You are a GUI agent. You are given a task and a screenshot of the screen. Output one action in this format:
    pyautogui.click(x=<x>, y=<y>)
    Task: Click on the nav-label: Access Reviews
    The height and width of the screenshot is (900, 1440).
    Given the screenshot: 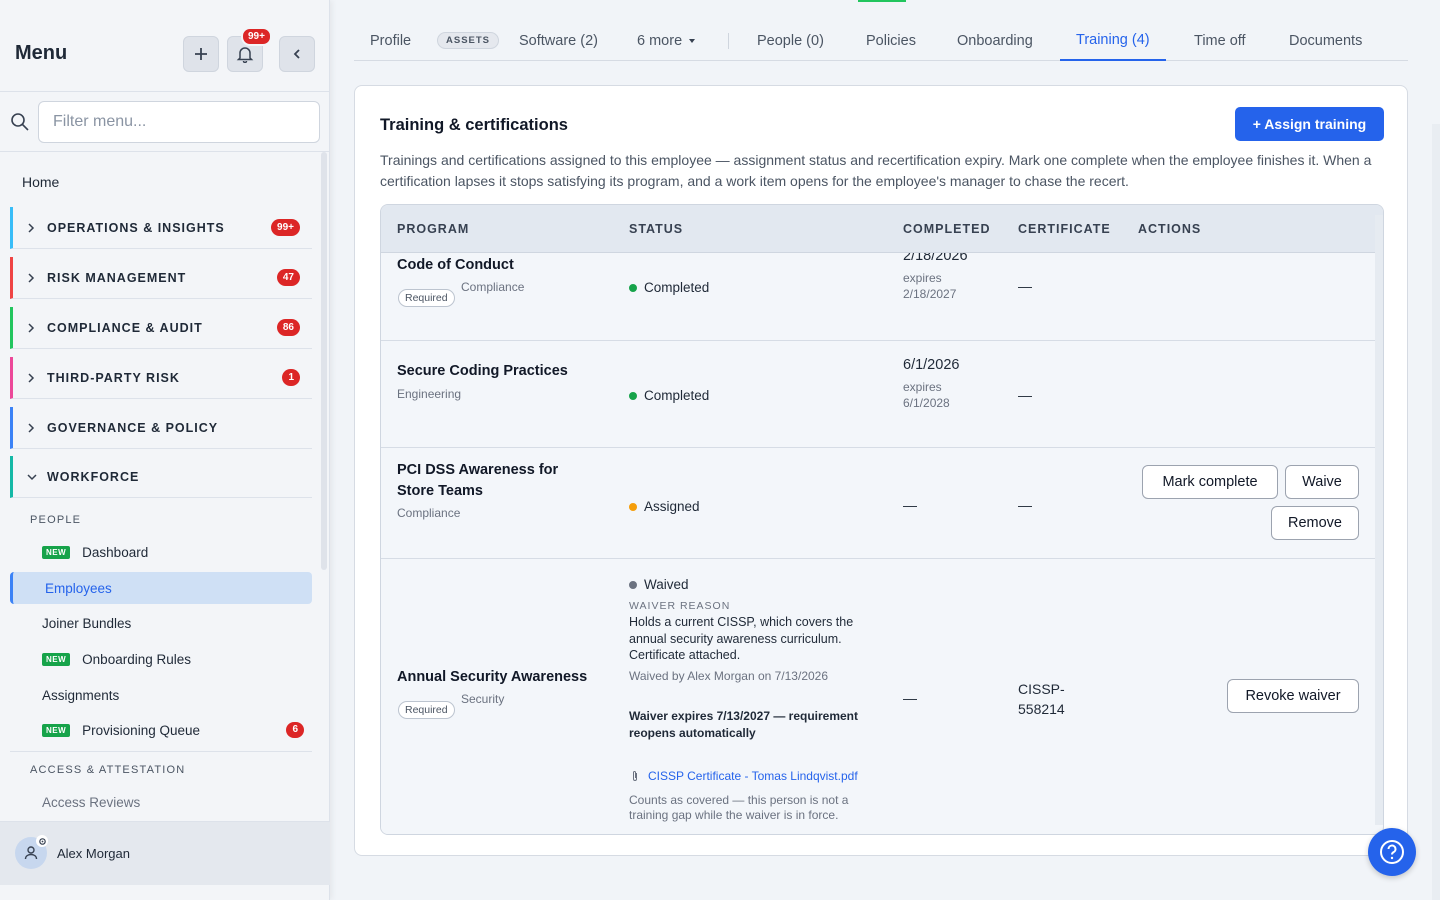 What is the action you would take?
    pyautogui.click(x=91, y=802)
    